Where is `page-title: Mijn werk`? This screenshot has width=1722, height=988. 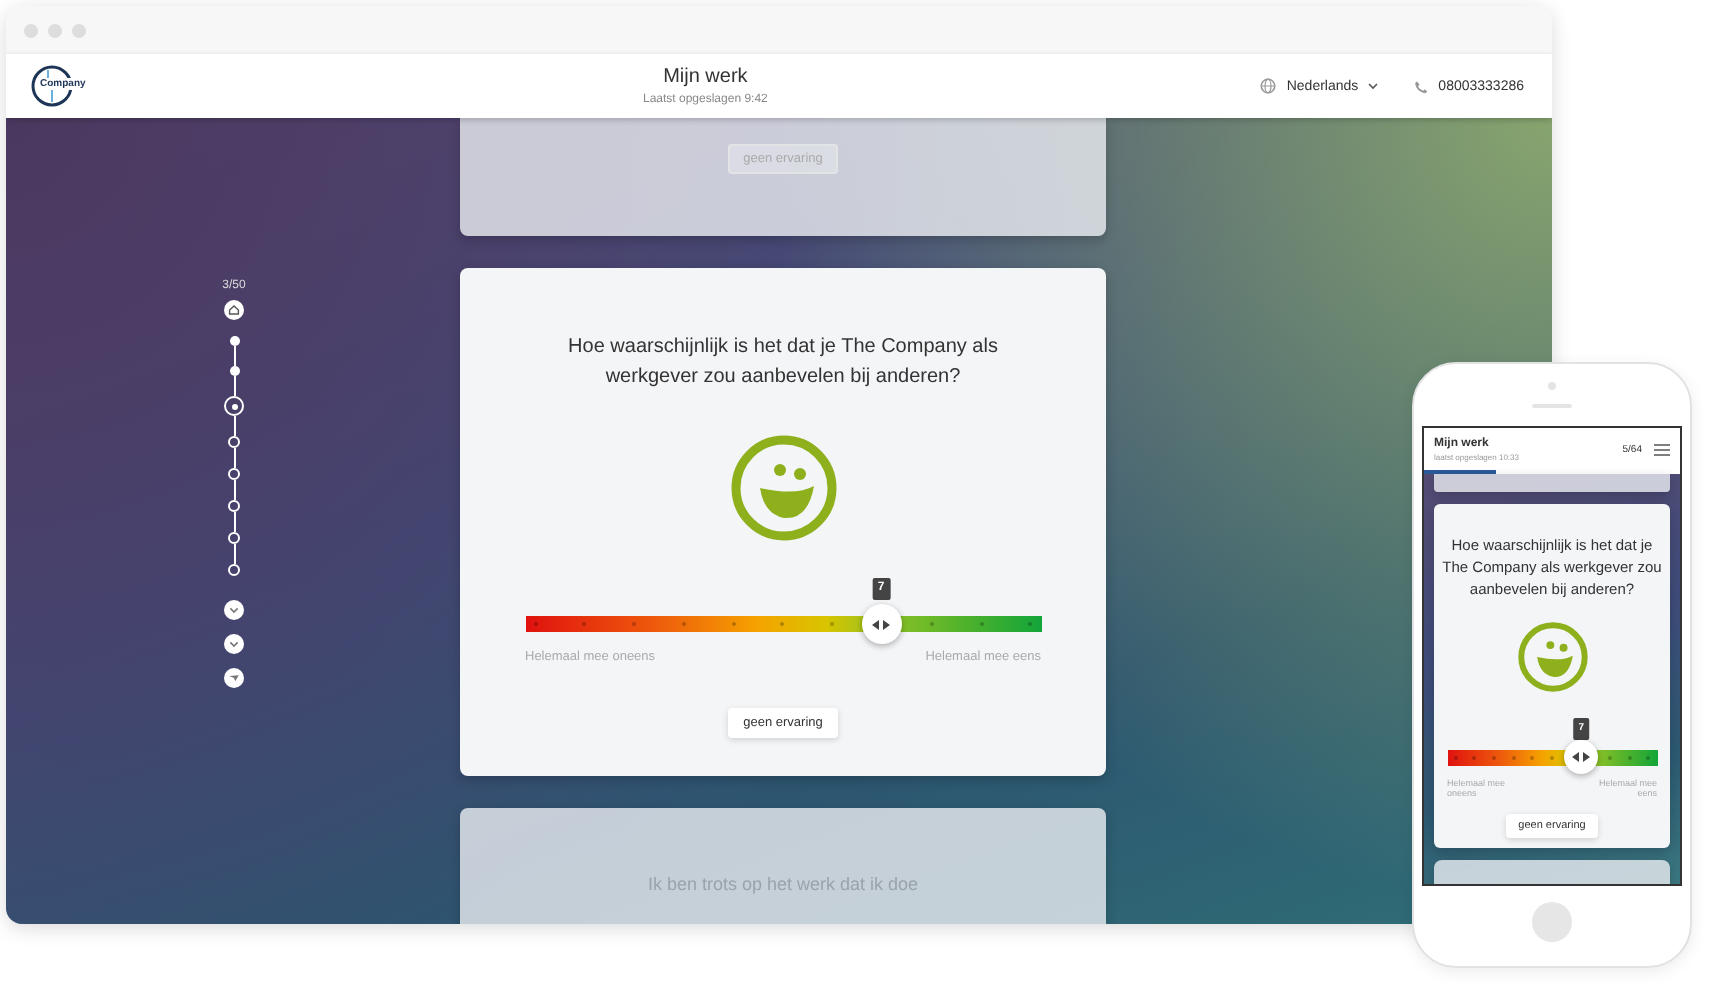
page-title: Mijn werk is located at coordinates (705, 77).